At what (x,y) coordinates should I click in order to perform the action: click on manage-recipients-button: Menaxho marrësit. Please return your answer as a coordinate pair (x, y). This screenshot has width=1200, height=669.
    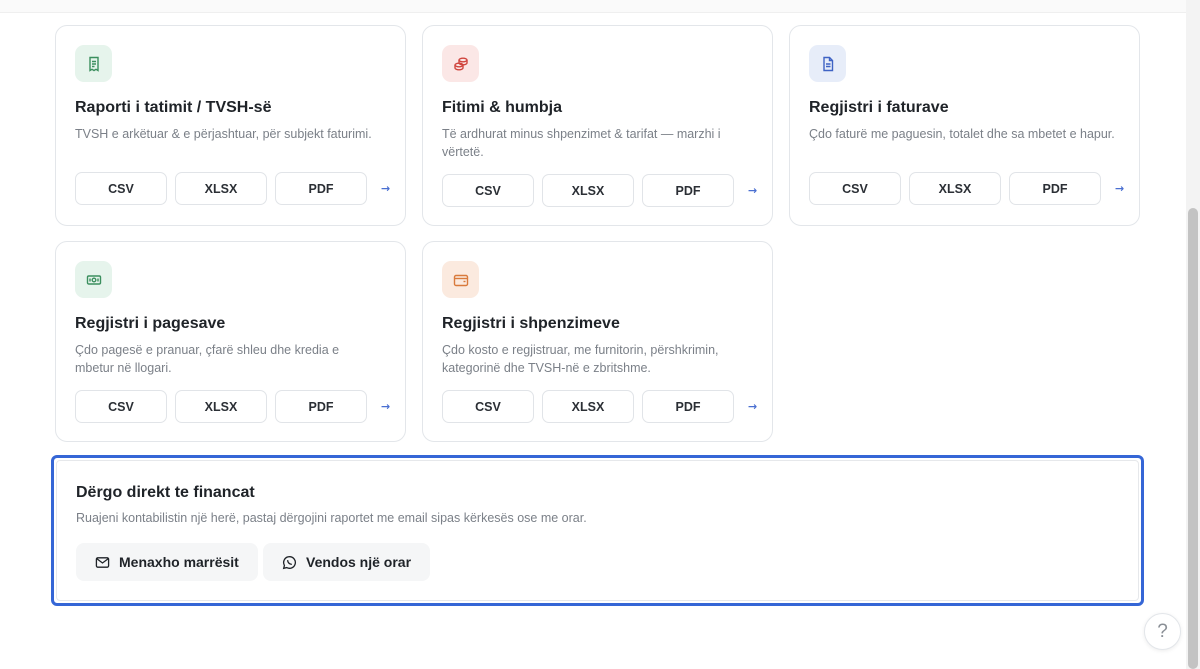
    Looking at the image, I should click on (167, 562).